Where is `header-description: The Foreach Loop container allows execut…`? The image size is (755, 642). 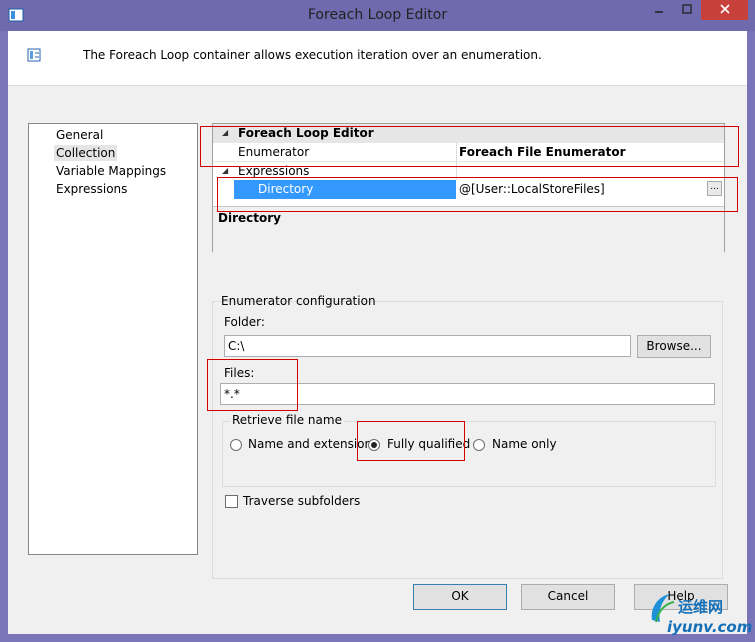
header-description: The Foreach Loop container allows execut… is located at coordinates (312, 55).